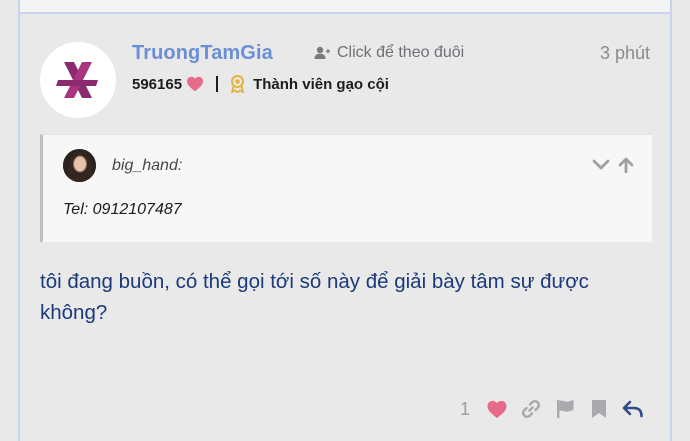 The height and width of the screenshot is (441, 690). I want to click on reply-button, so click(633, 409).